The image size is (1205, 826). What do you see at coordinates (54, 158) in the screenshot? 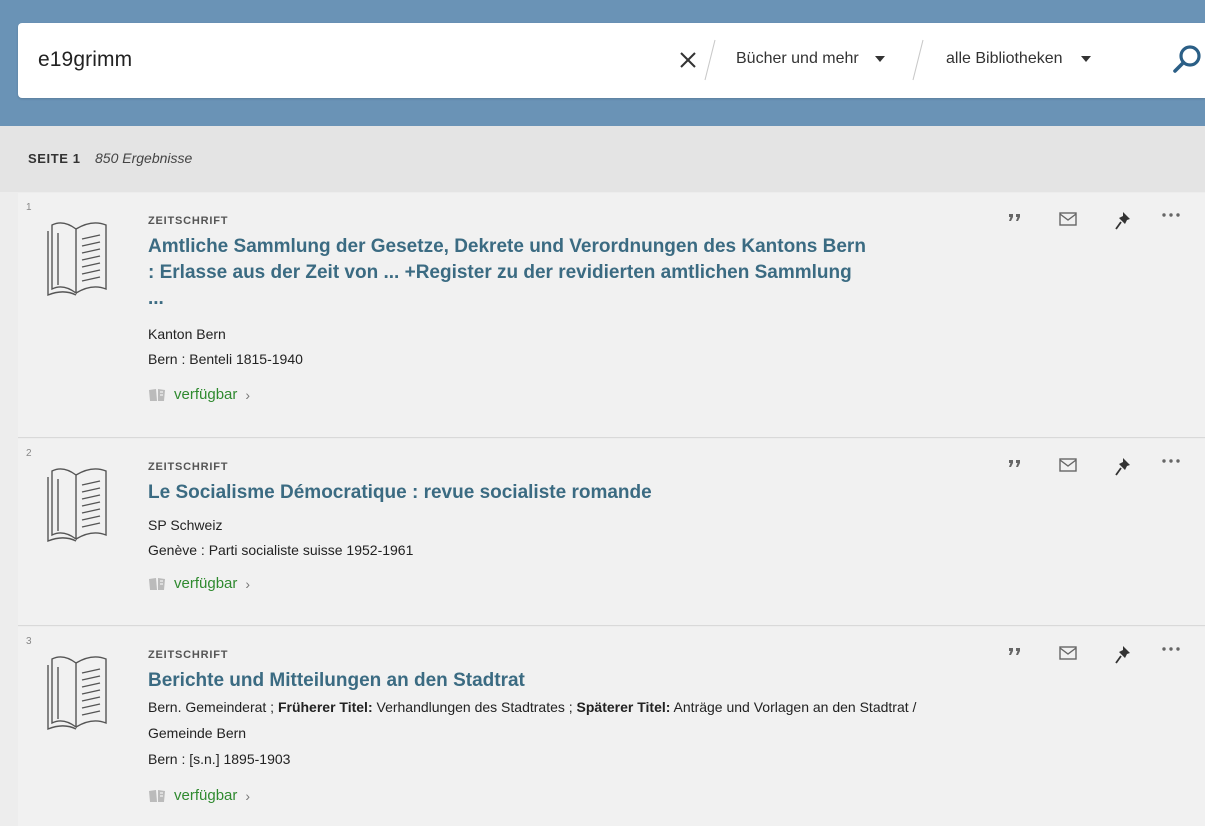
I see `page-label: SEITE 1` at bounding box center [54, 158].